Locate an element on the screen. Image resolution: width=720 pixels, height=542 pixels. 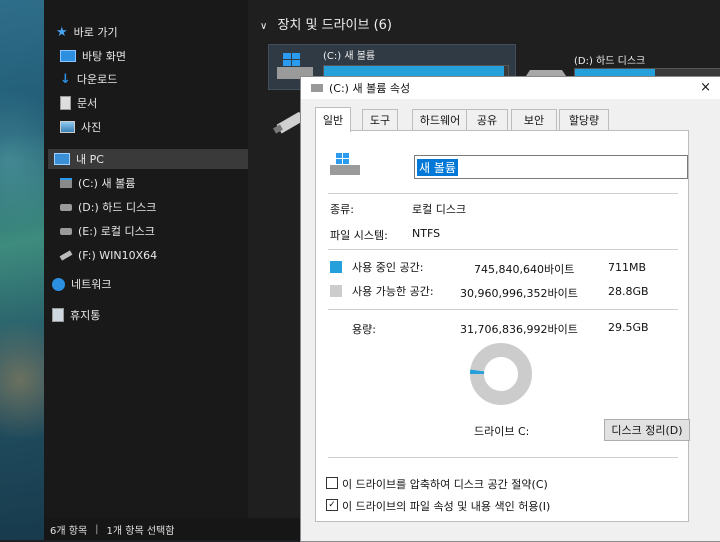
nav-drive-label: (E:) 로컬 디스크 is located at coordinates (116, 231).